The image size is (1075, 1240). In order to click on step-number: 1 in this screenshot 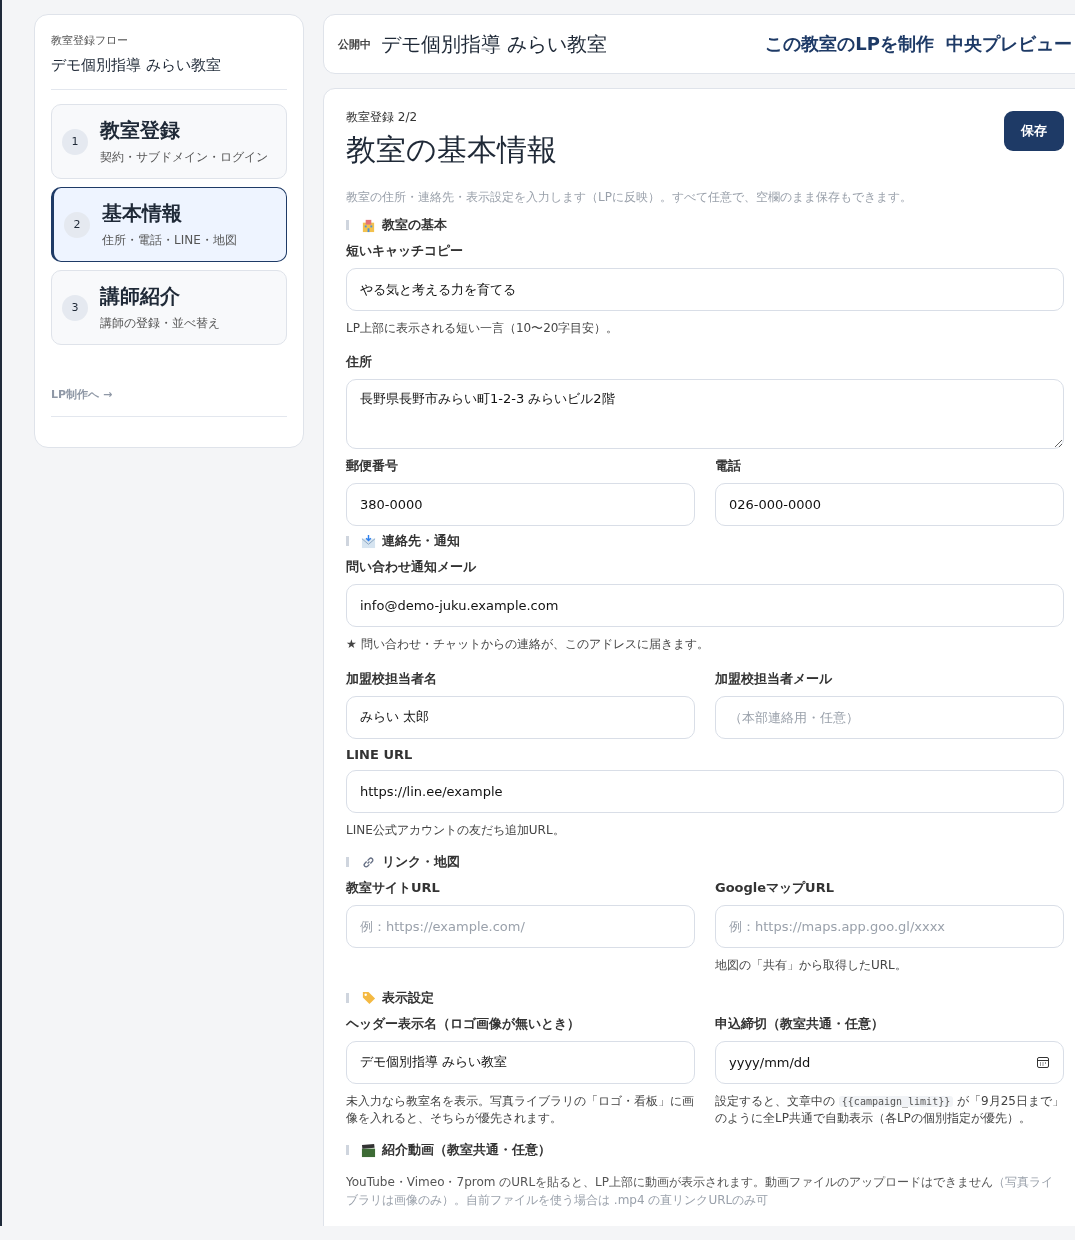, I will do `click(75, 141)`.